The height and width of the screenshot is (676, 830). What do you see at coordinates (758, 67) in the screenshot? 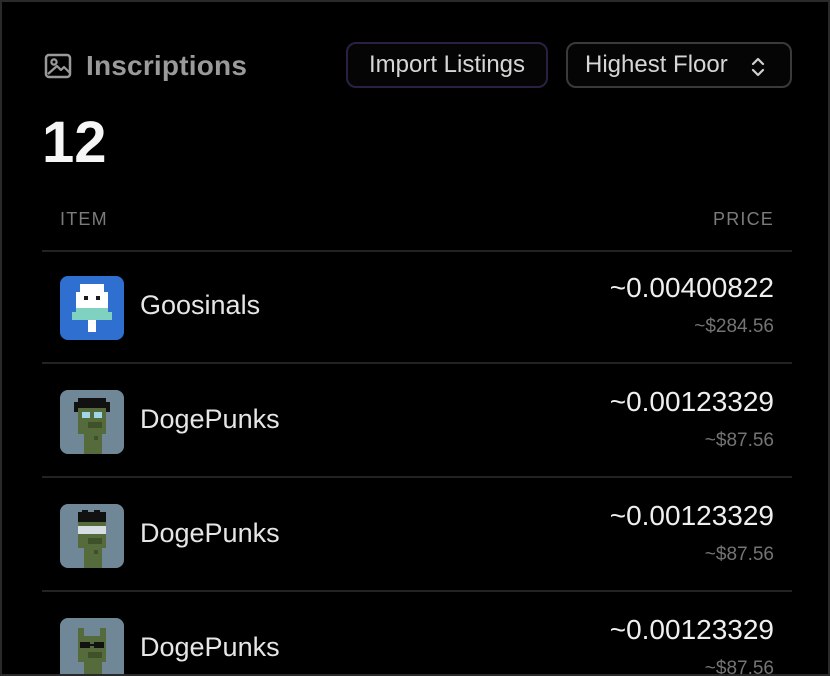
I see `chevron-up-down-icon` at bounding box center [758, 67].